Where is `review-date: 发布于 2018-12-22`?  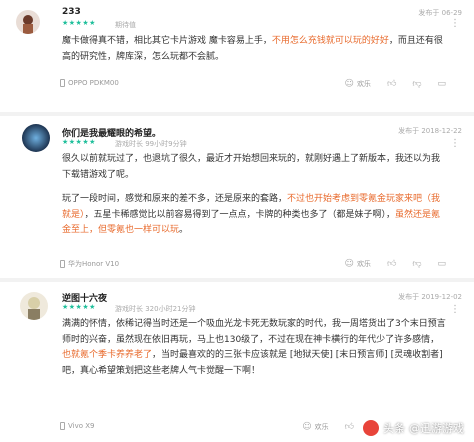
review-date: 发布于 2018-12-22 is located at coordinates (430, 131).